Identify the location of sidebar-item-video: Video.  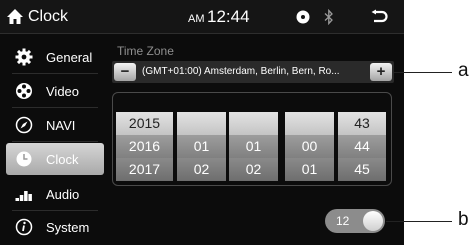
(55, 92).